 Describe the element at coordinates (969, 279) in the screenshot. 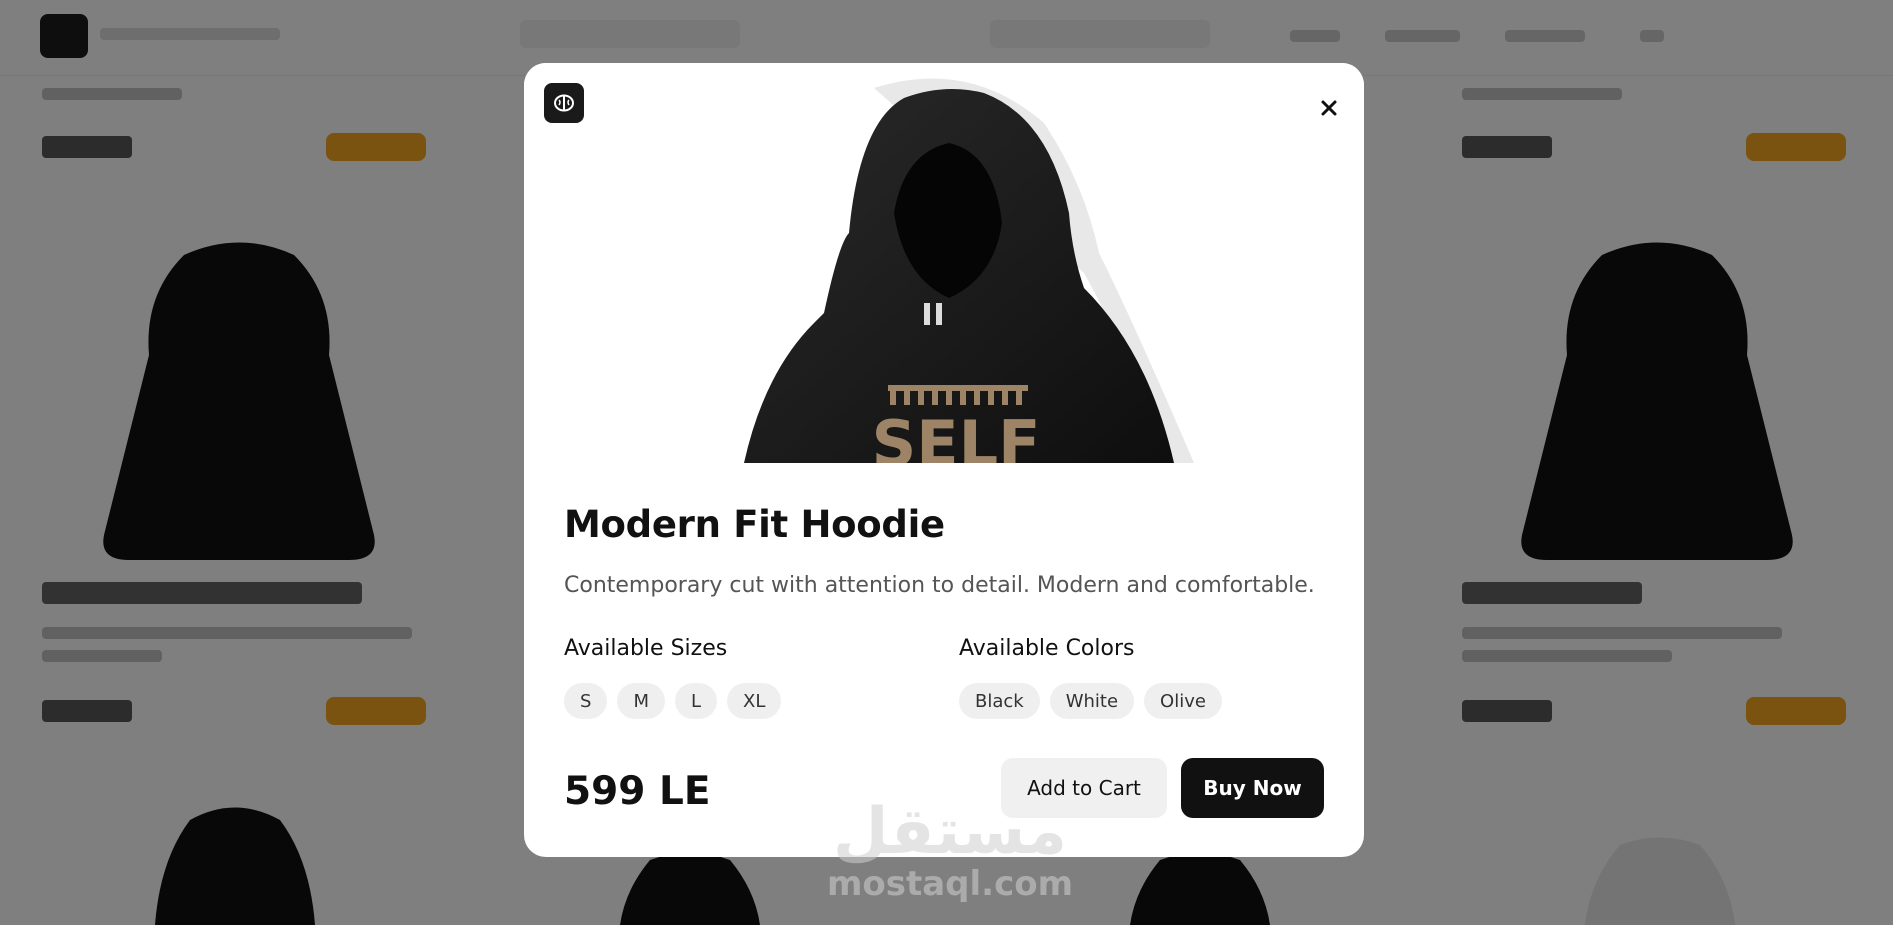

I see `hoodie-illustration: SELF` at that location.